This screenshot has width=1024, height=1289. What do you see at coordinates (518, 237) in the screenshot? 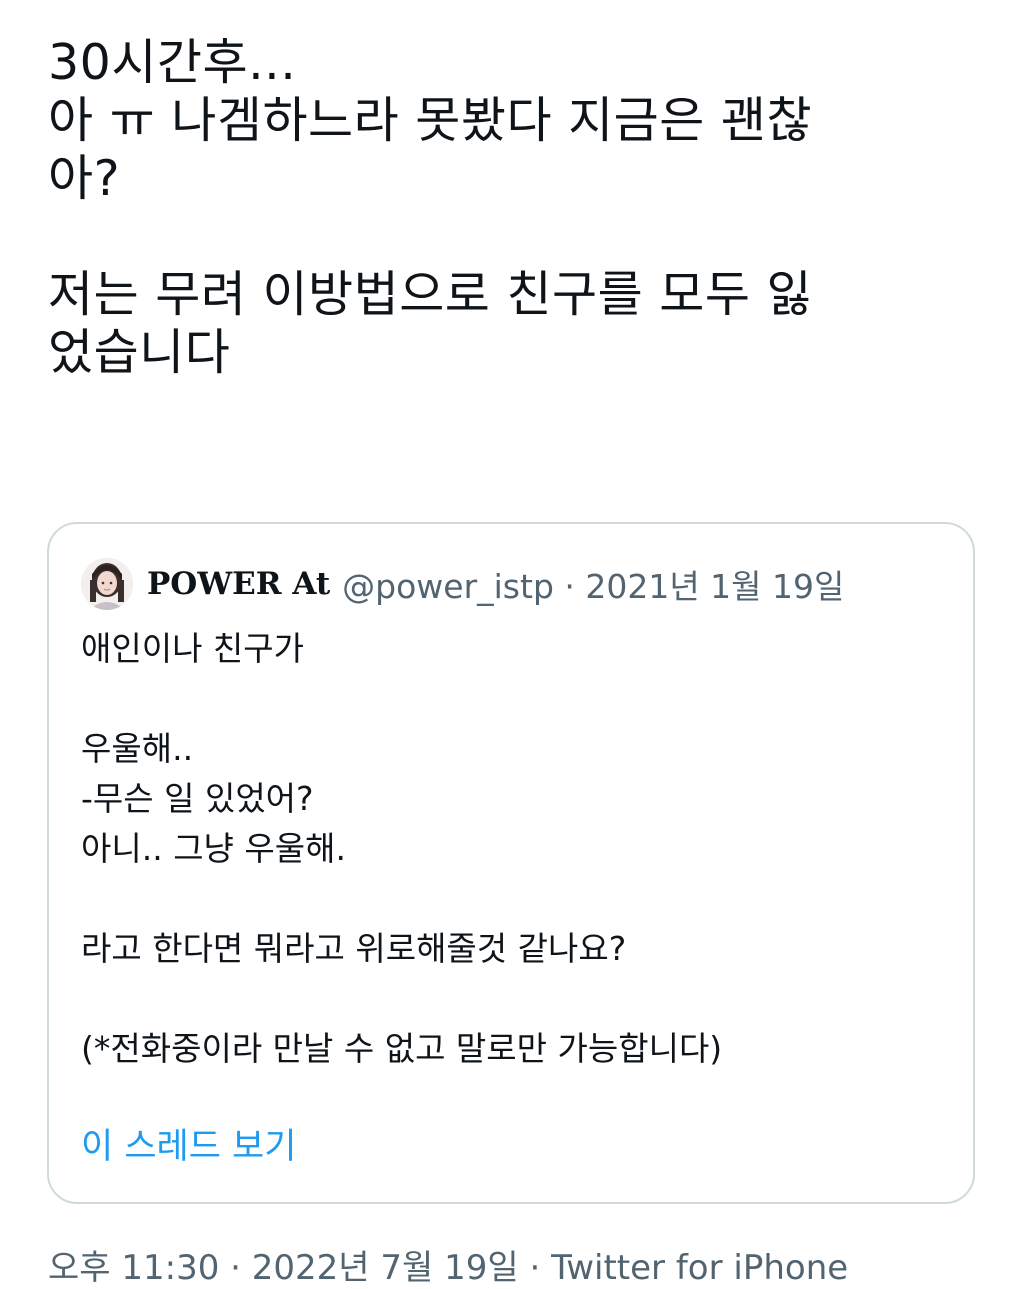
I see `tweet-text-gap` at bounding box center [518, 237].